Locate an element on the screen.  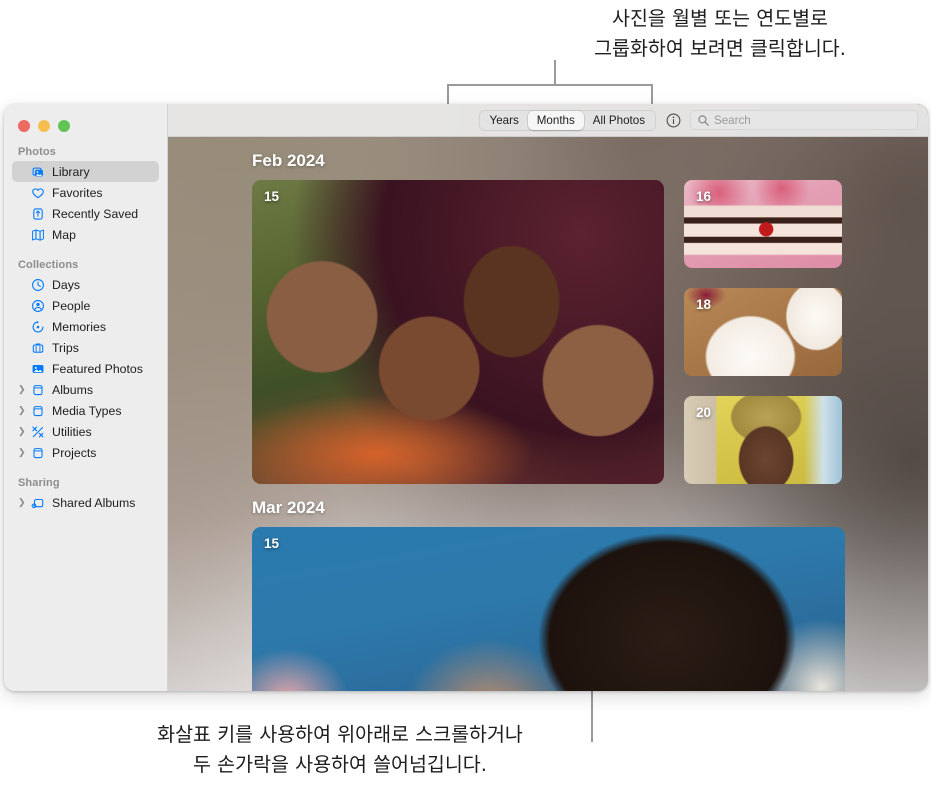
sidebar-item-memories: Memories is located at coordinates (85, 326).